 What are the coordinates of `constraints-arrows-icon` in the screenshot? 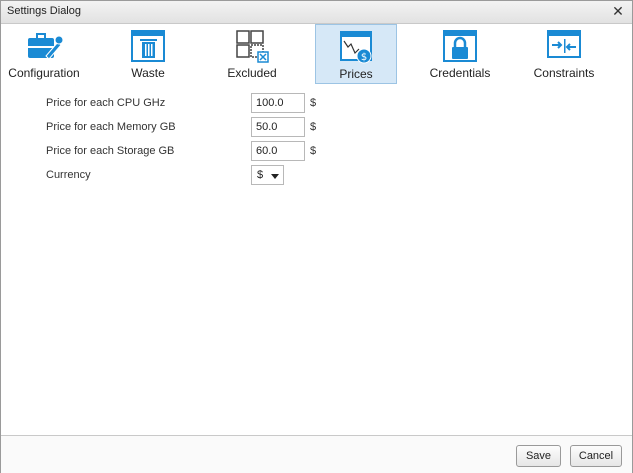 It's located at (564, 44).